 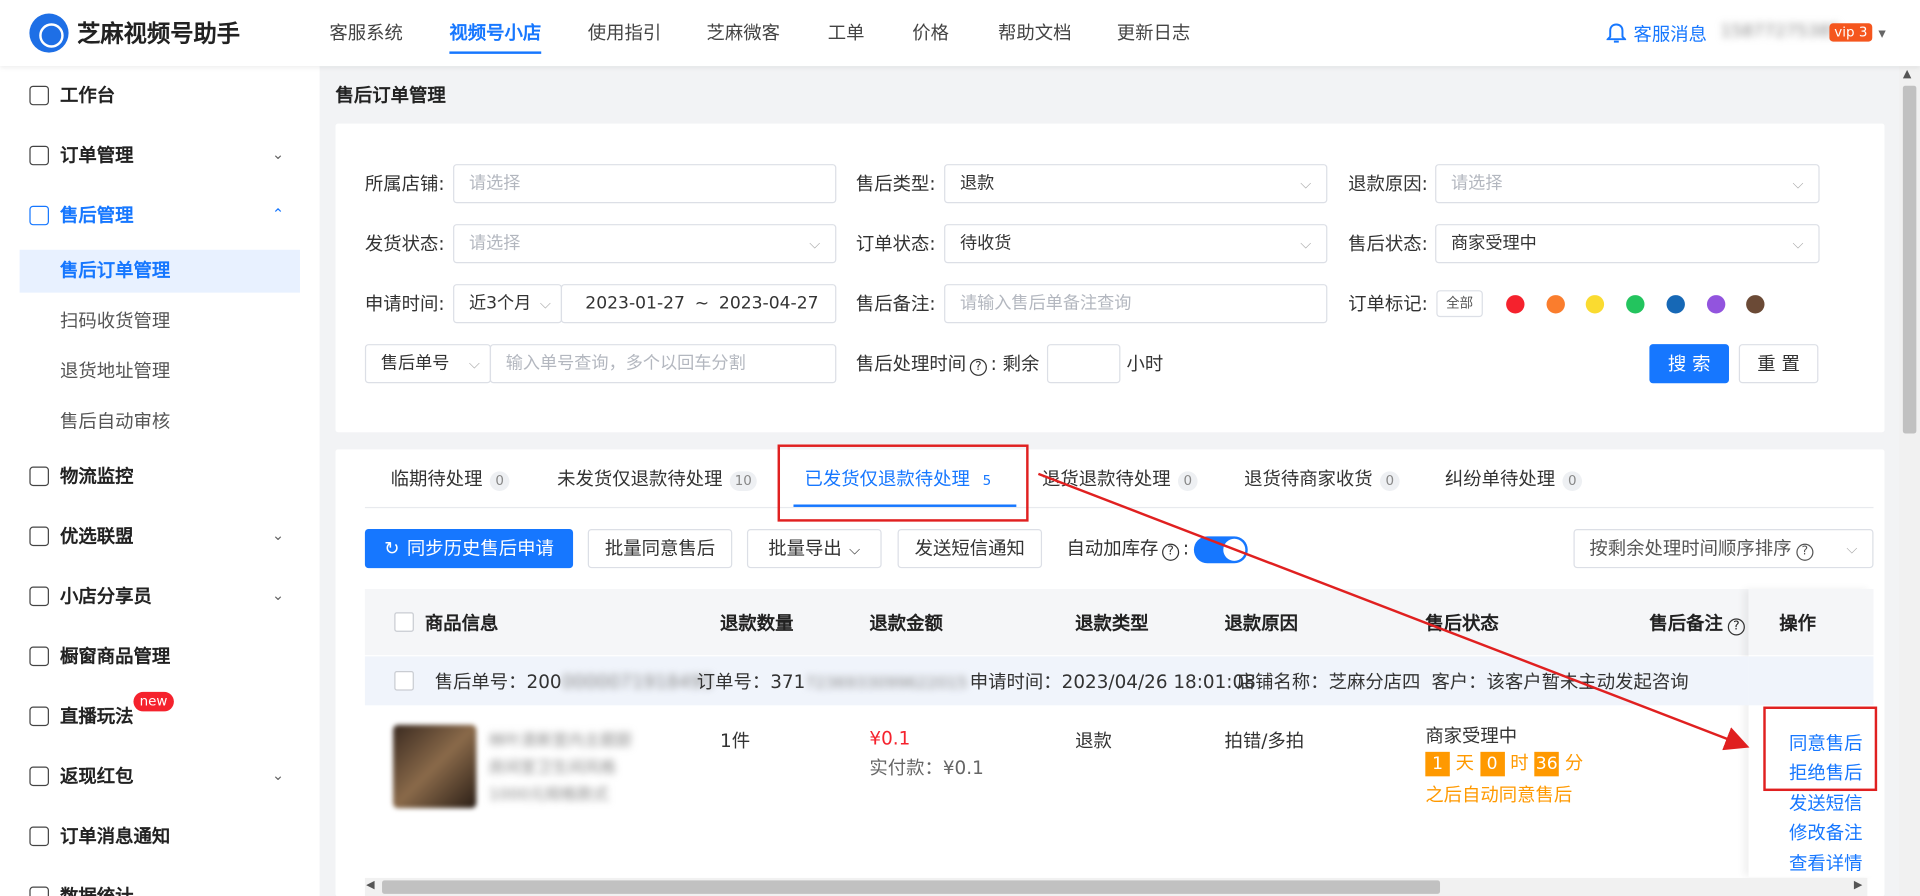 What do you see at coordinates (657, 478) in the screenshot?
I see `tab-unshipped-refund: 未发货仅退款待处理 10` at bounding box center [657, 478].